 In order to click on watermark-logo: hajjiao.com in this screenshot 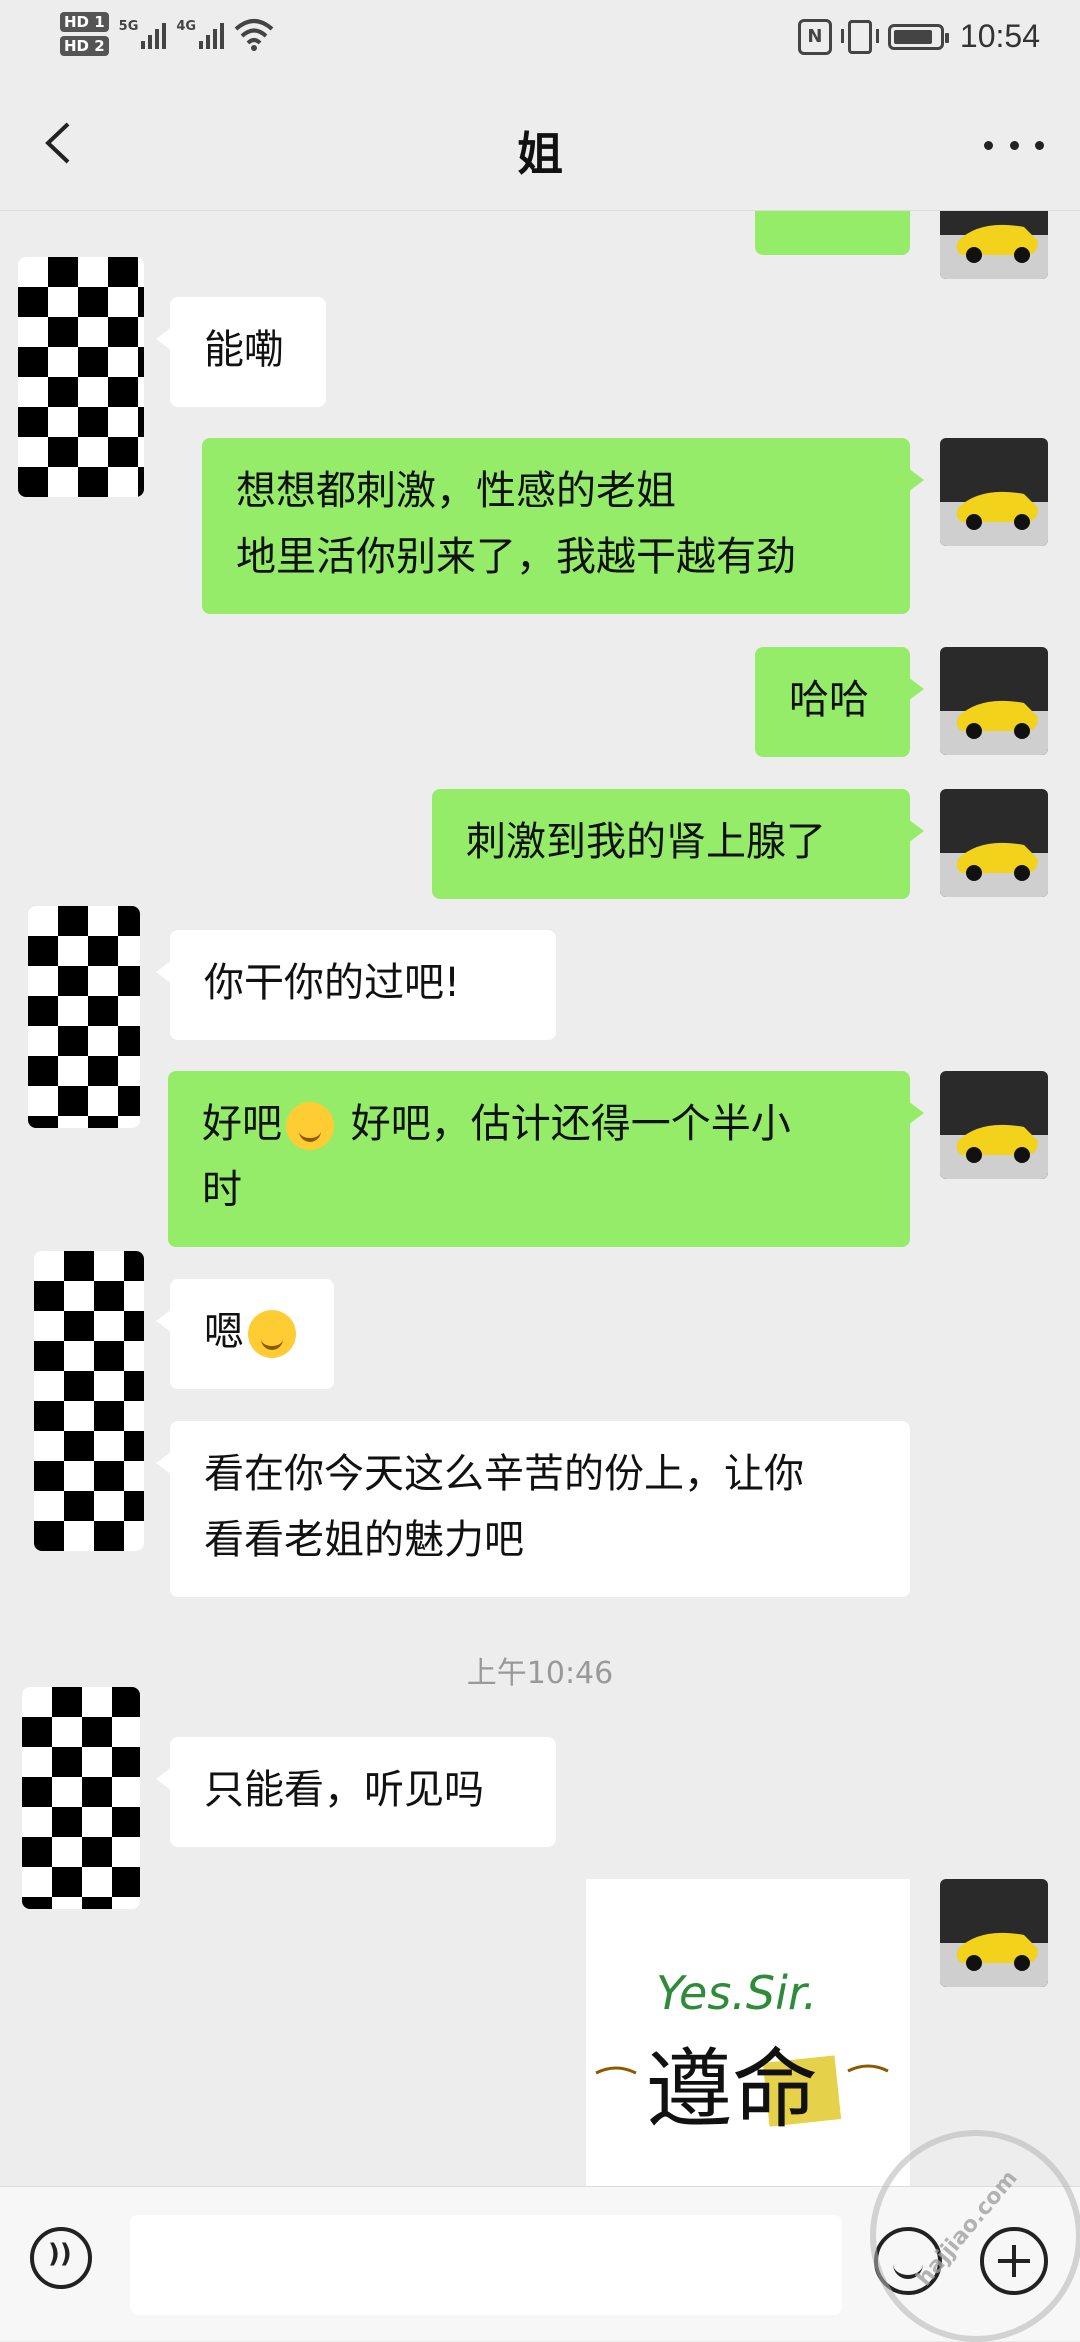, I will do `click(975, 2236)`.